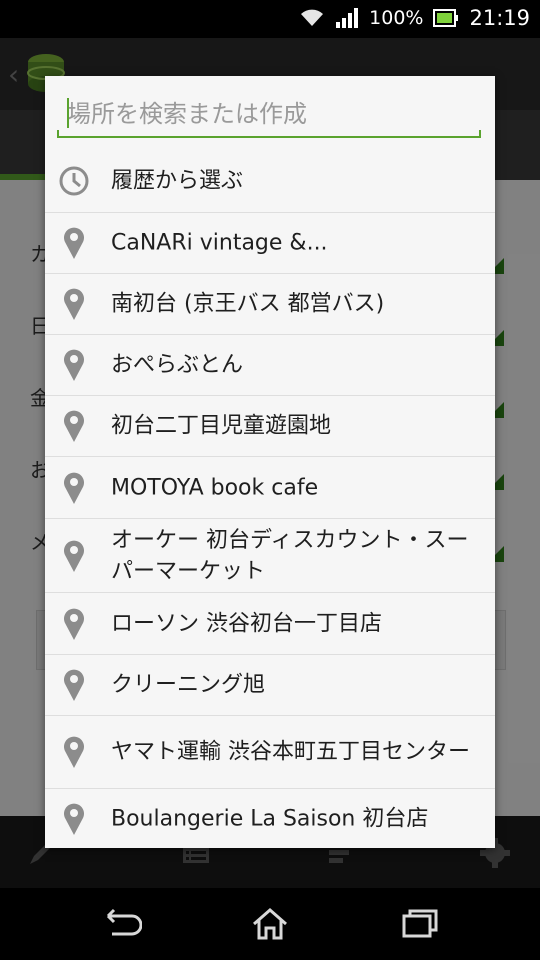 This screenshot has width=540, height=960. I want to click on signal-icon, so click(347, 18).